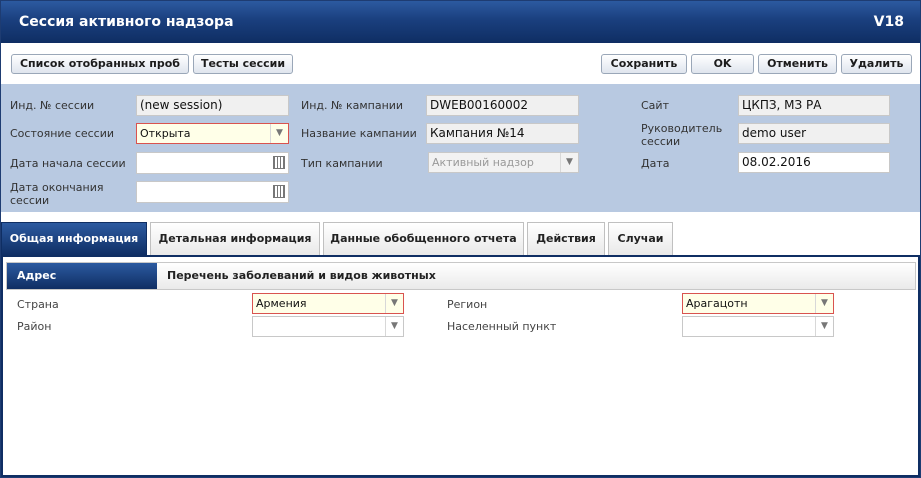 The width and height of the screenshot is (921, 478). I want to click on region-select: Арагацотн ▼, so click(758, 303).